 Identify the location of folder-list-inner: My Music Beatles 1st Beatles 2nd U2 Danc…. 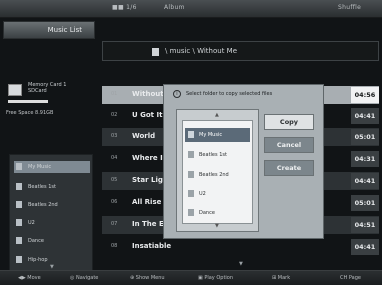
(217, 172).